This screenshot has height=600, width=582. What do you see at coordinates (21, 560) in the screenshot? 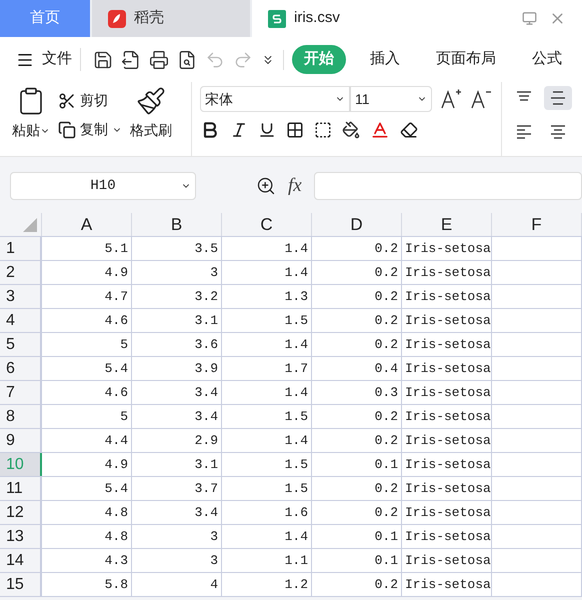
I see `row-header: 14` at bounding box center [21, 560].